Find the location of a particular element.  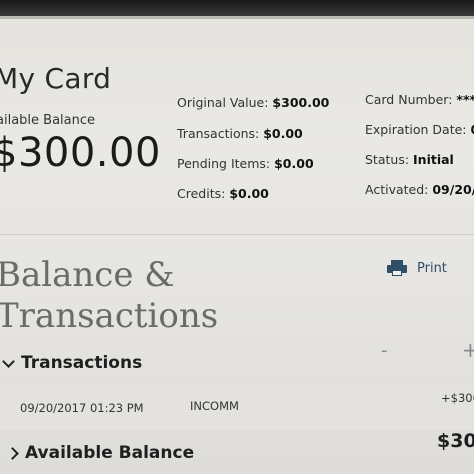

print-button: Print is located at coordinates (417, 268).